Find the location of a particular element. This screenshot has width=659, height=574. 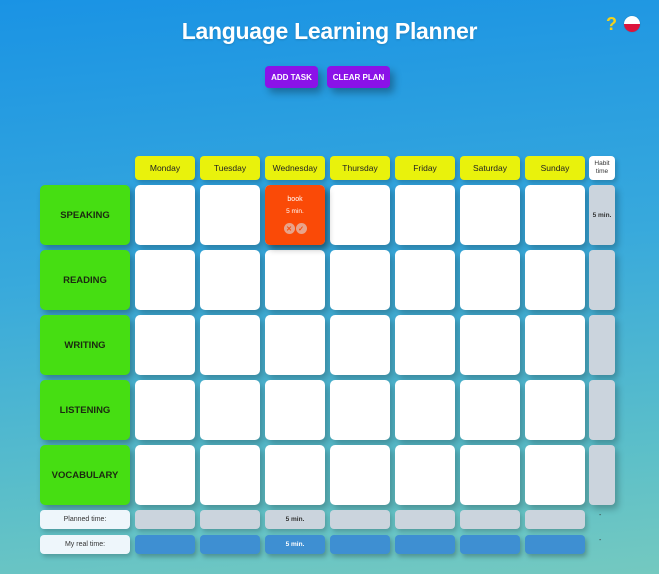

task-card: book 5 min. ✕ ✓ is located at coordinates (295, 215).